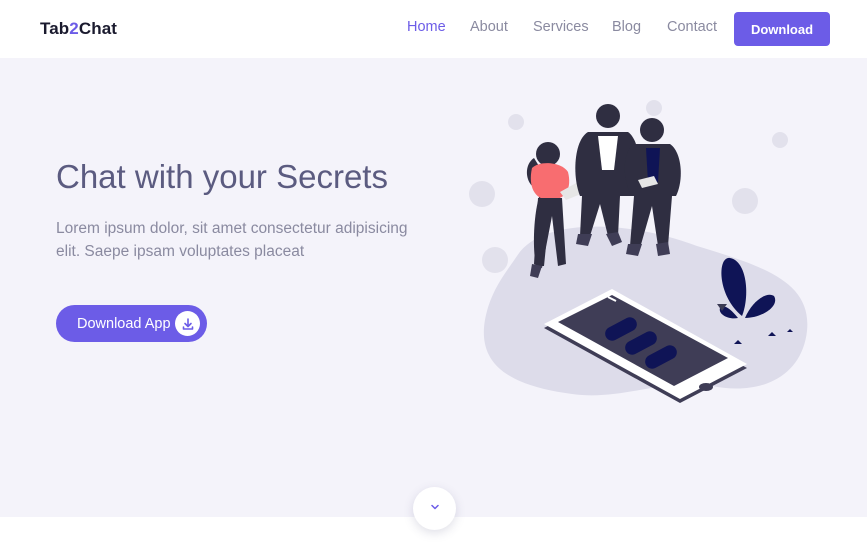 This screenshot has width=867, height=559. Describe the element at coordinates (626, 27) in the screenshot. I see `nav-link-blog: Blog` at that location.